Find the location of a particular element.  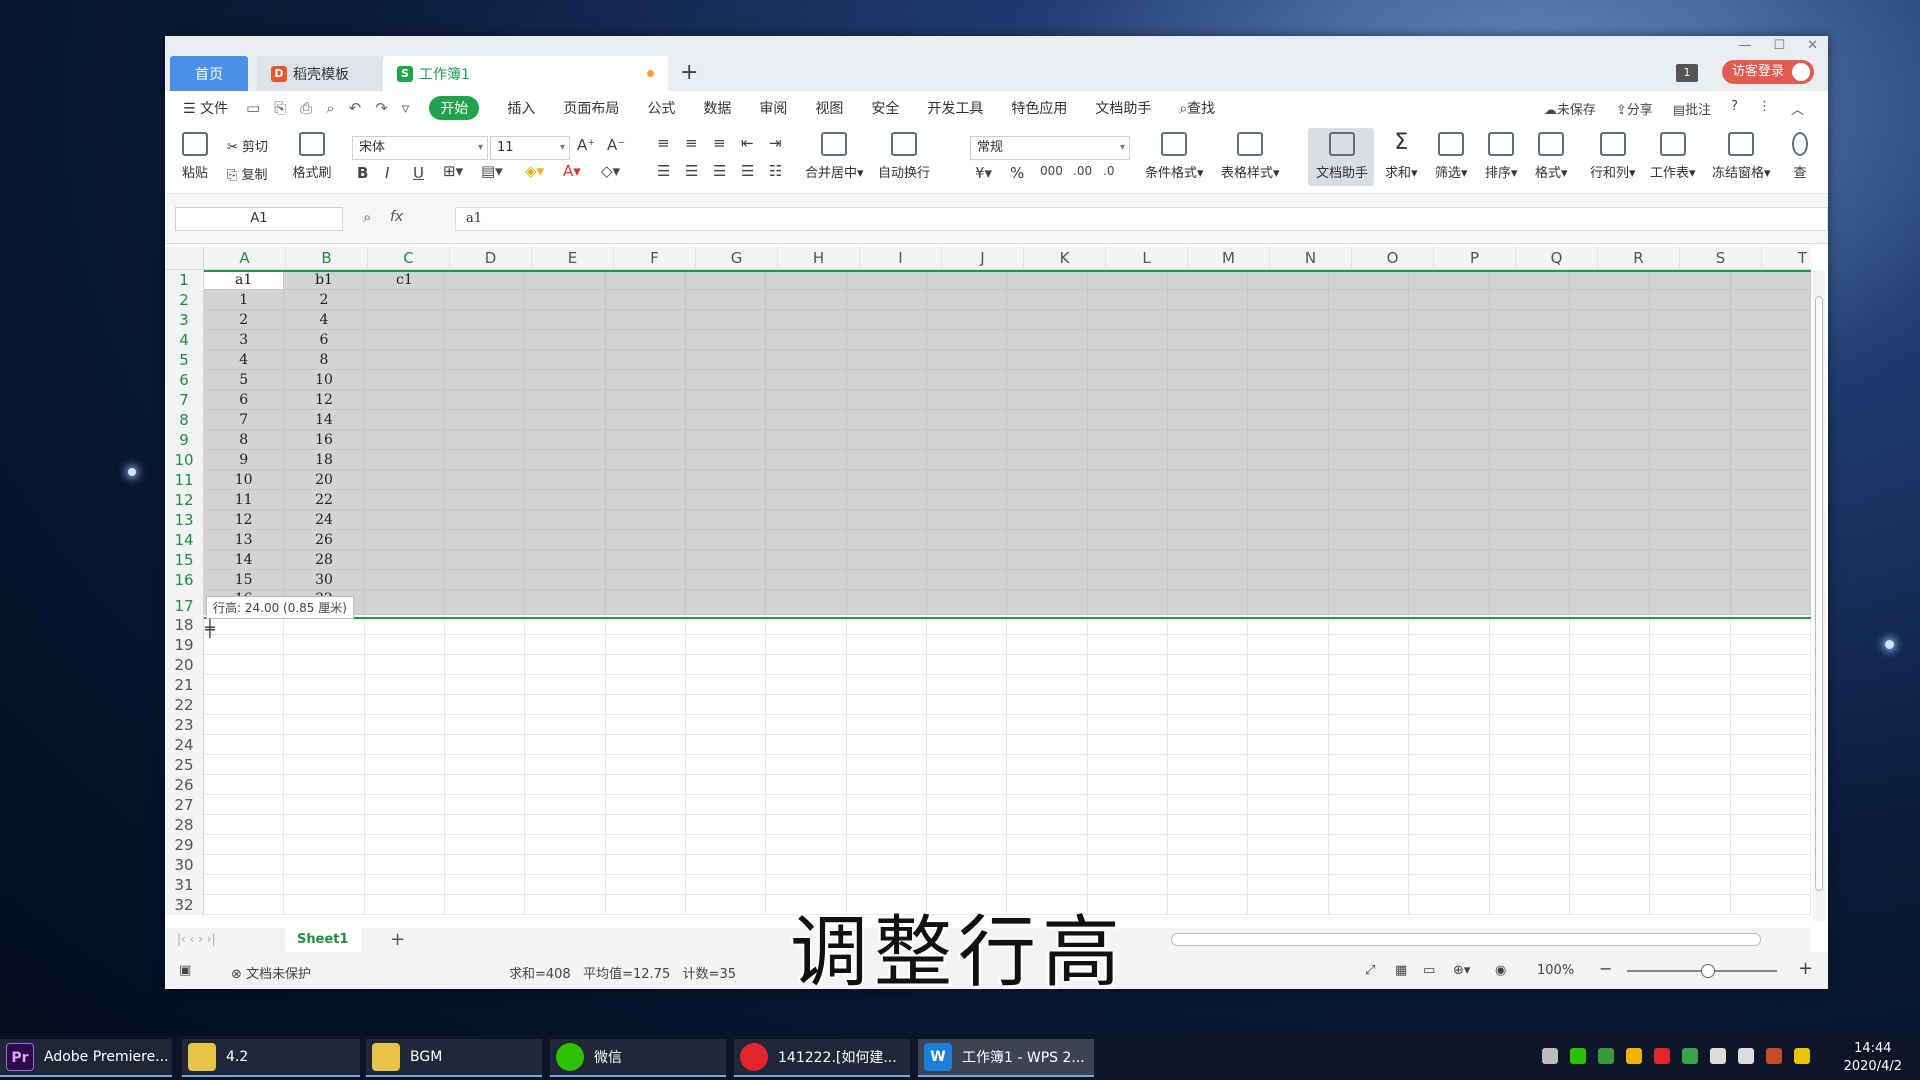

row-header: 12 is located at coordinates (184, 500).